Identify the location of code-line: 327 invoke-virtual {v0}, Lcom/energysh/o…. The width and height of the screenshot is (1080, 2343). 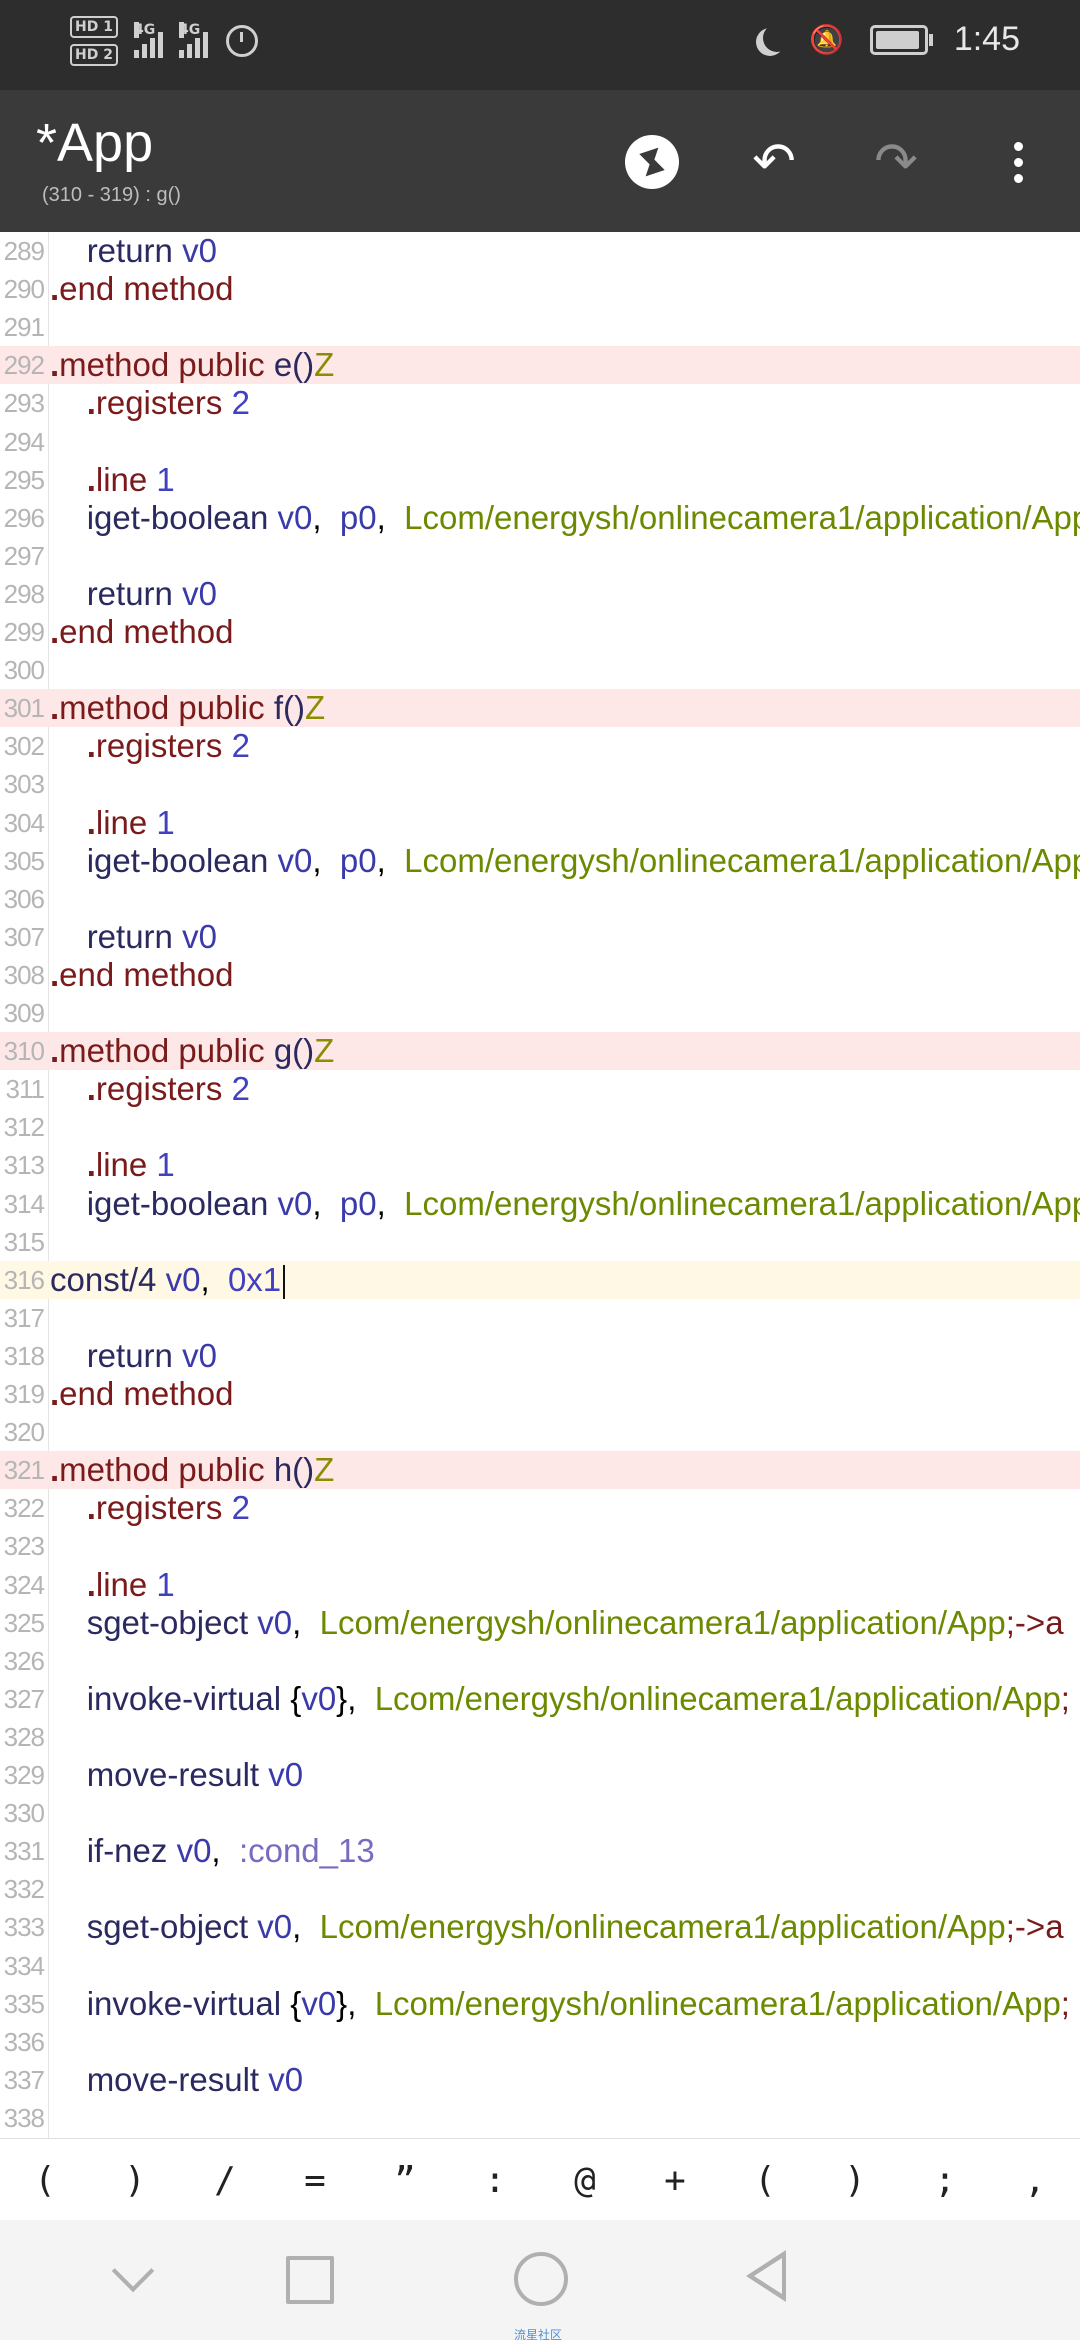
(540, 1699).